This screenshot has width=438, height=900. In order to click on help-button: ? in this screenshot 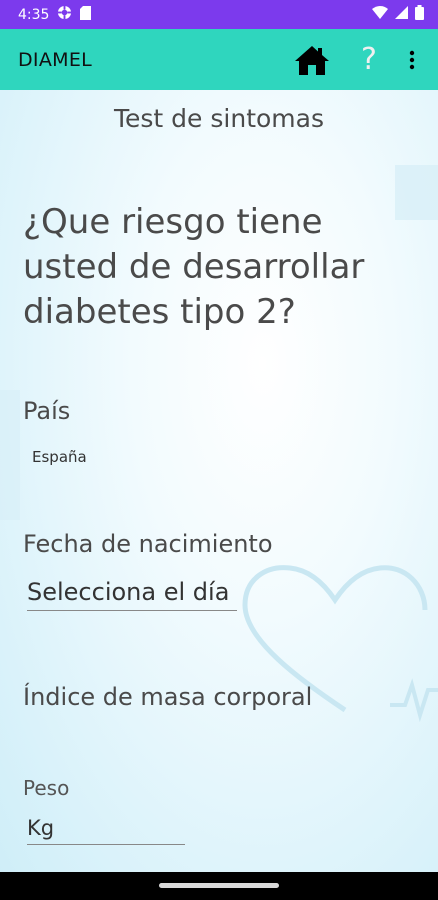, I will do `click(369, 60)`.